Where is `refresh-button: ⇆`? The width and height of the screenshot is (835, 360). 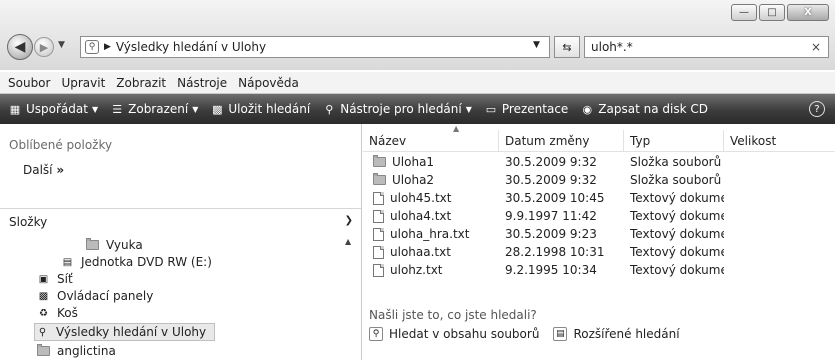 refresh-button: ⇆ is located at coordinates (567, 47).